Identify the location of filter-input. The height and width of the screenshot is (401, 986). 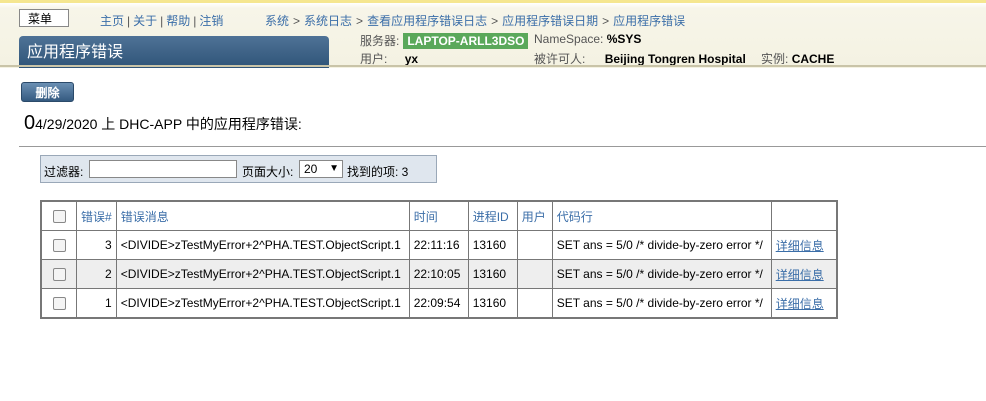
(163, 169).